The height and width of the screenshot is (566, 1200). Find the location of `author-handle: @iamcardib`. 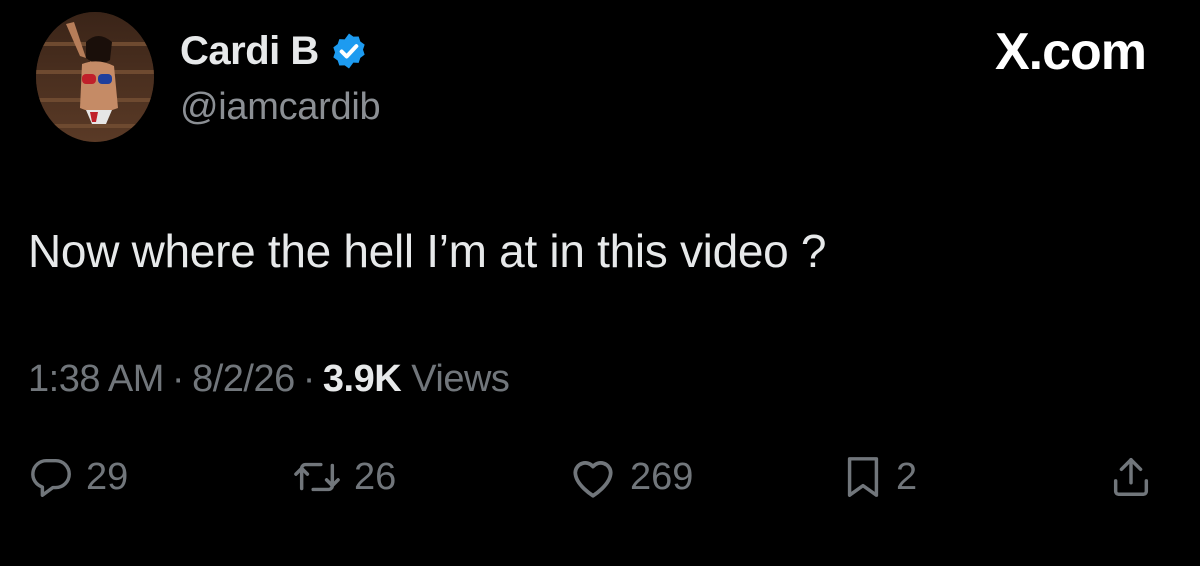

author-handle: @iamcardib is located at coordinates (280, 107).